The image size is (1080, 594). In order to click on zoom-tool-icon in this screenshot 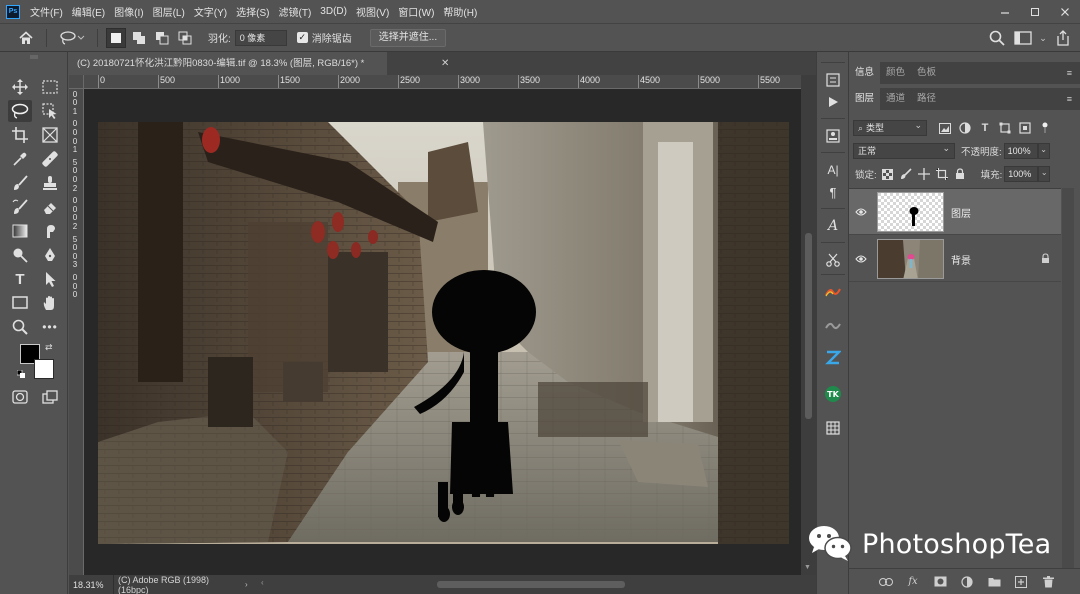, I will do `click(20, 327)`.